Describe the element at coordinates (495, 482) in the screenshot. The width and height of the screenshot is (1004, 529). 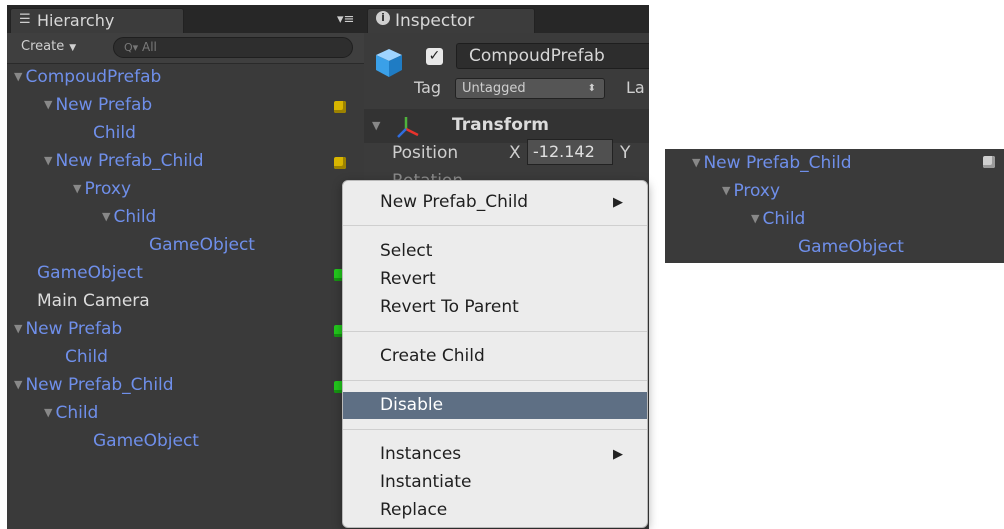
I see `menu-item-instantiate: Instantiate` at that location.